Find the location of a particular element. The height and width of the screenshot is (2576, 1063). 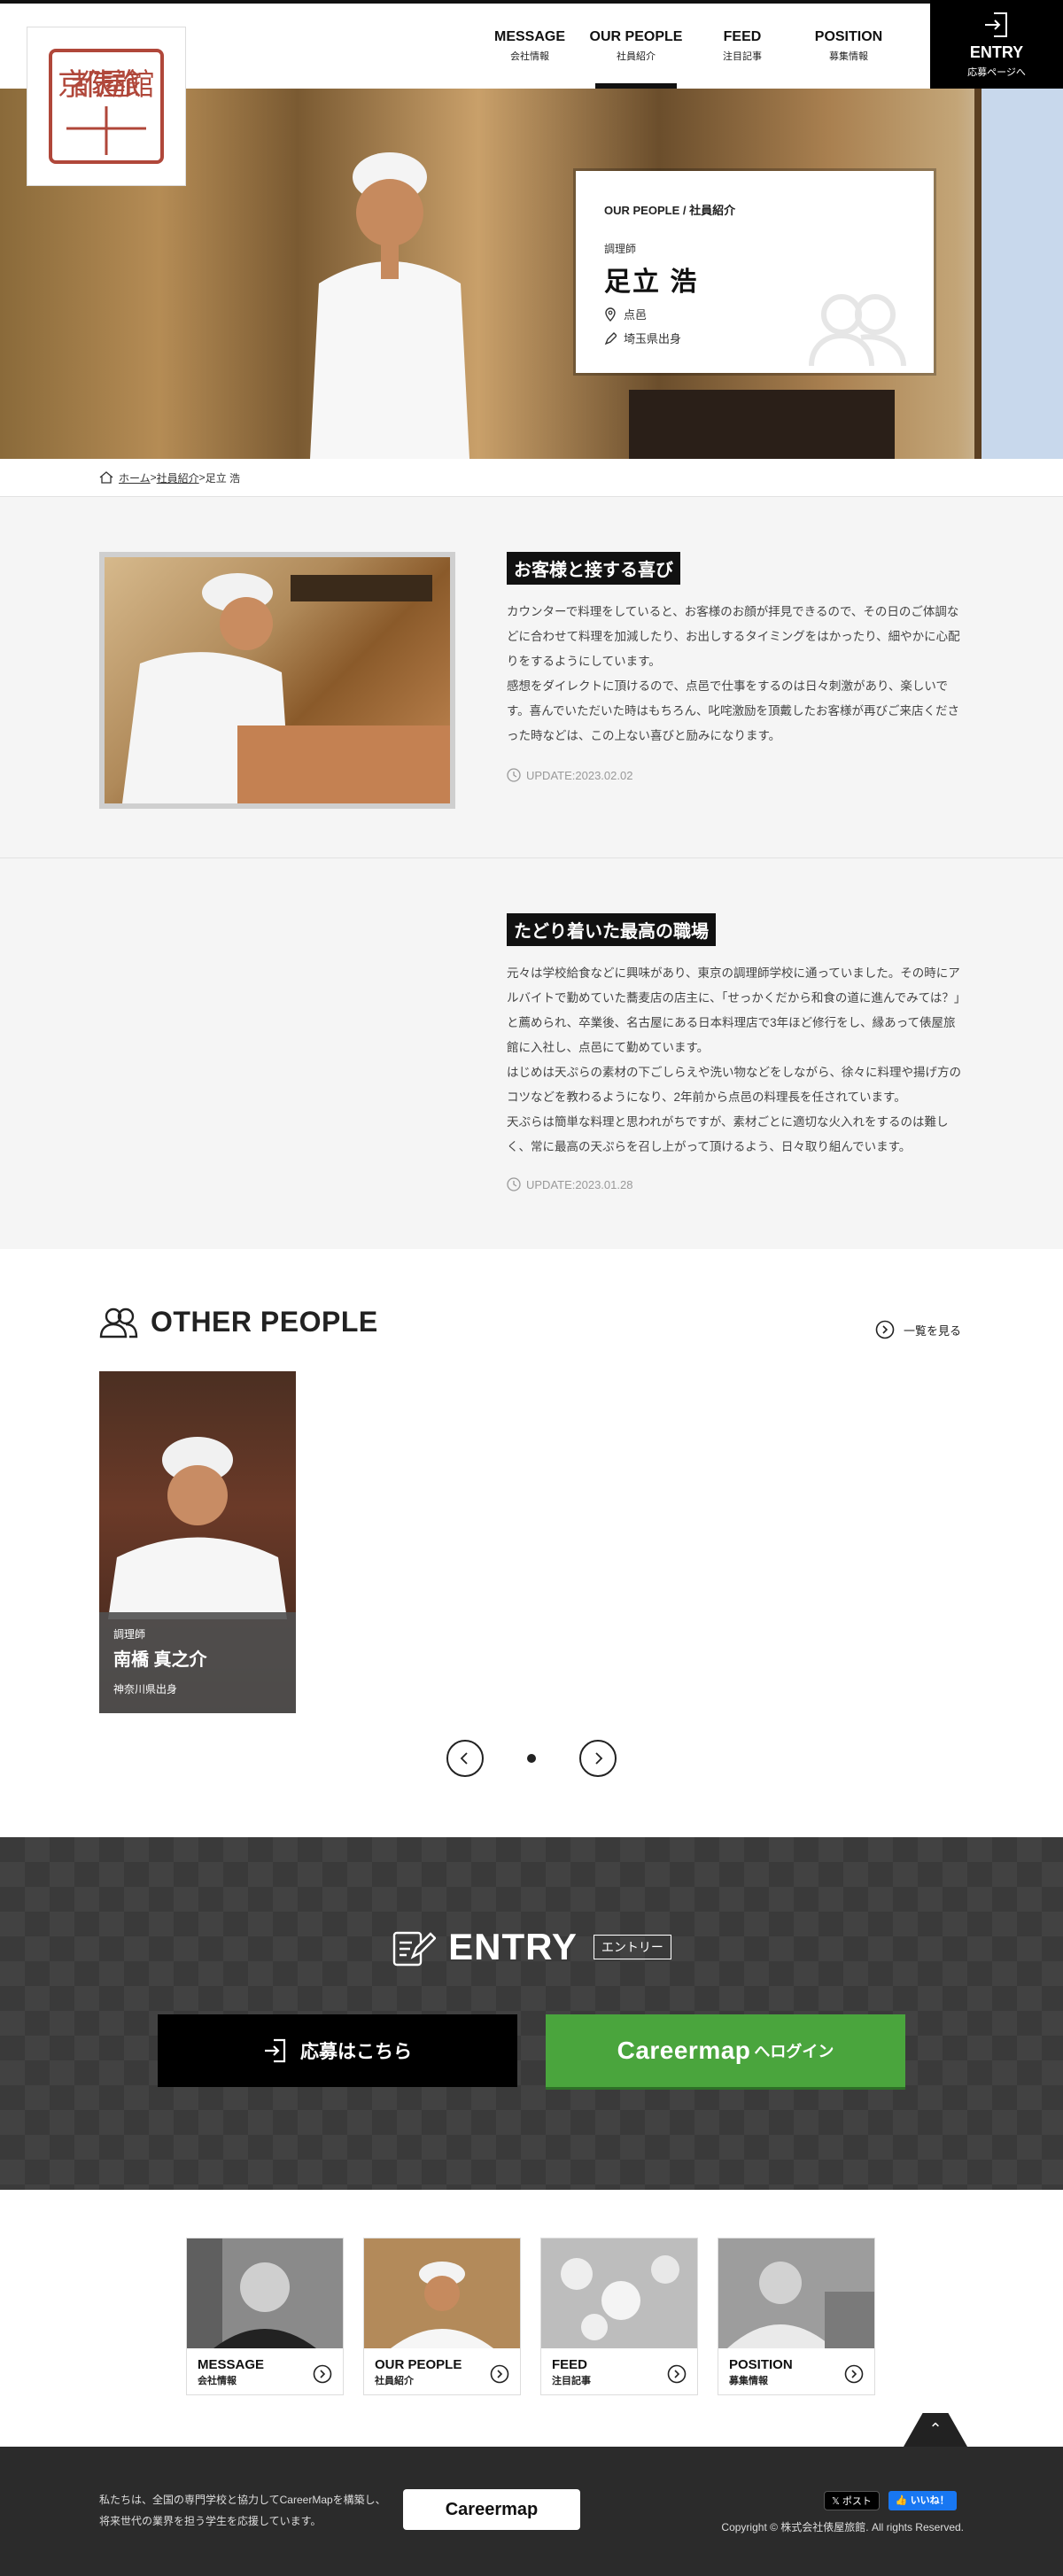

card-feed: FEED 注目記事 is located at coordinates (619, 2316).